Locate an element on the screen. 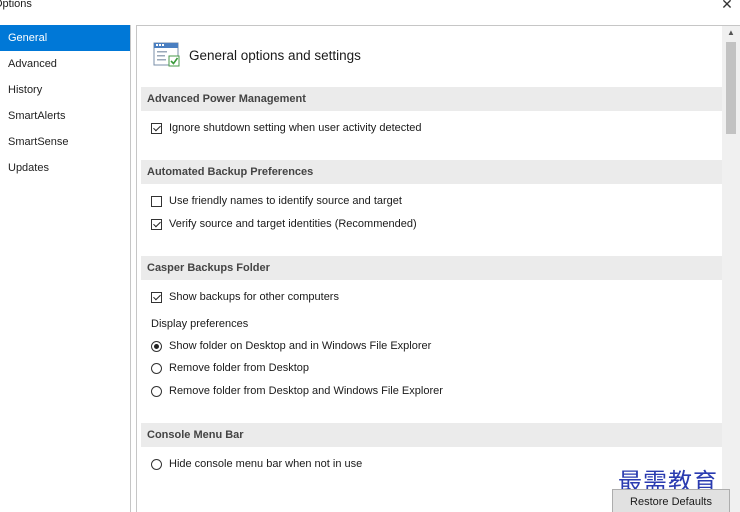  folder-remove-desktop-label: Remove folder from Desktop is located at coordinates (239, 368).